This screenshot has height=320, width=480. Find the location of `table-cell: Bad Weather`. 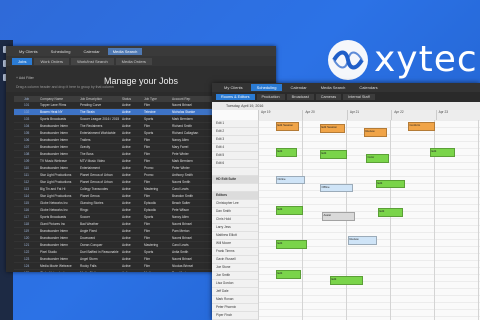

table-cell: Bad Weather is located at coordinates (89, 224).